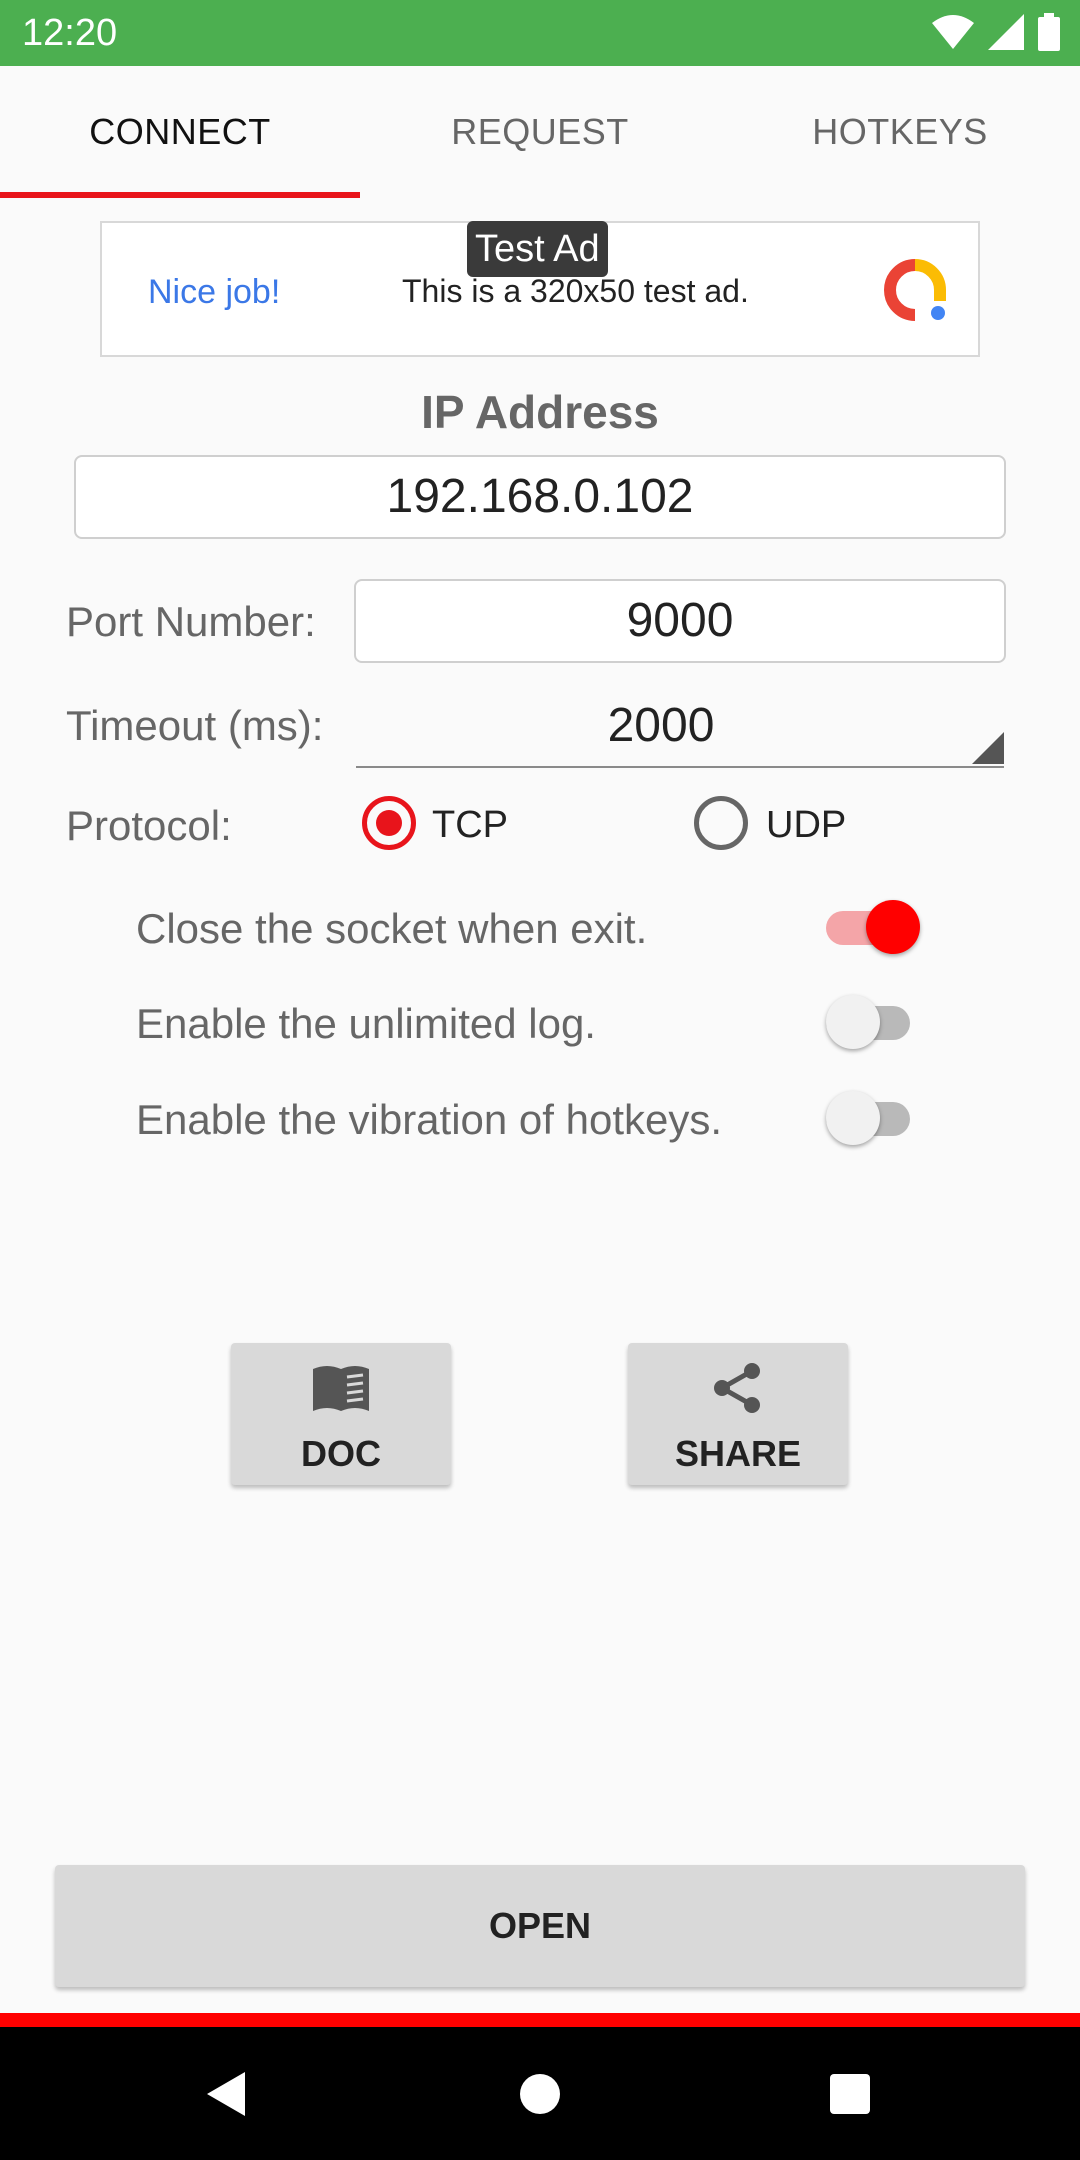 This screenshot has width=1080, height=2160. What do you see at coordinates (1049, 32) in the screenshot?
I see `battery-icon` at bounding box center [1049, 32].